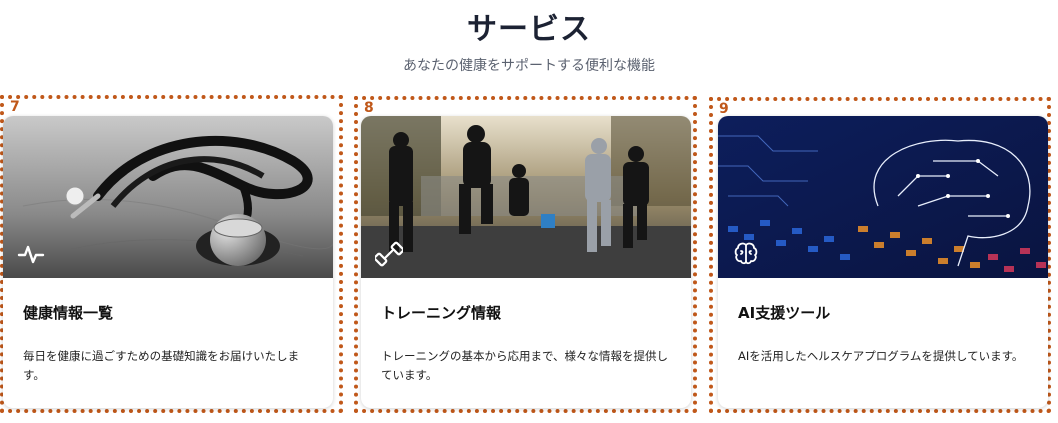 The image size is (1058, 423). I want to click on activity-pulse-icon, so click(31, 254).